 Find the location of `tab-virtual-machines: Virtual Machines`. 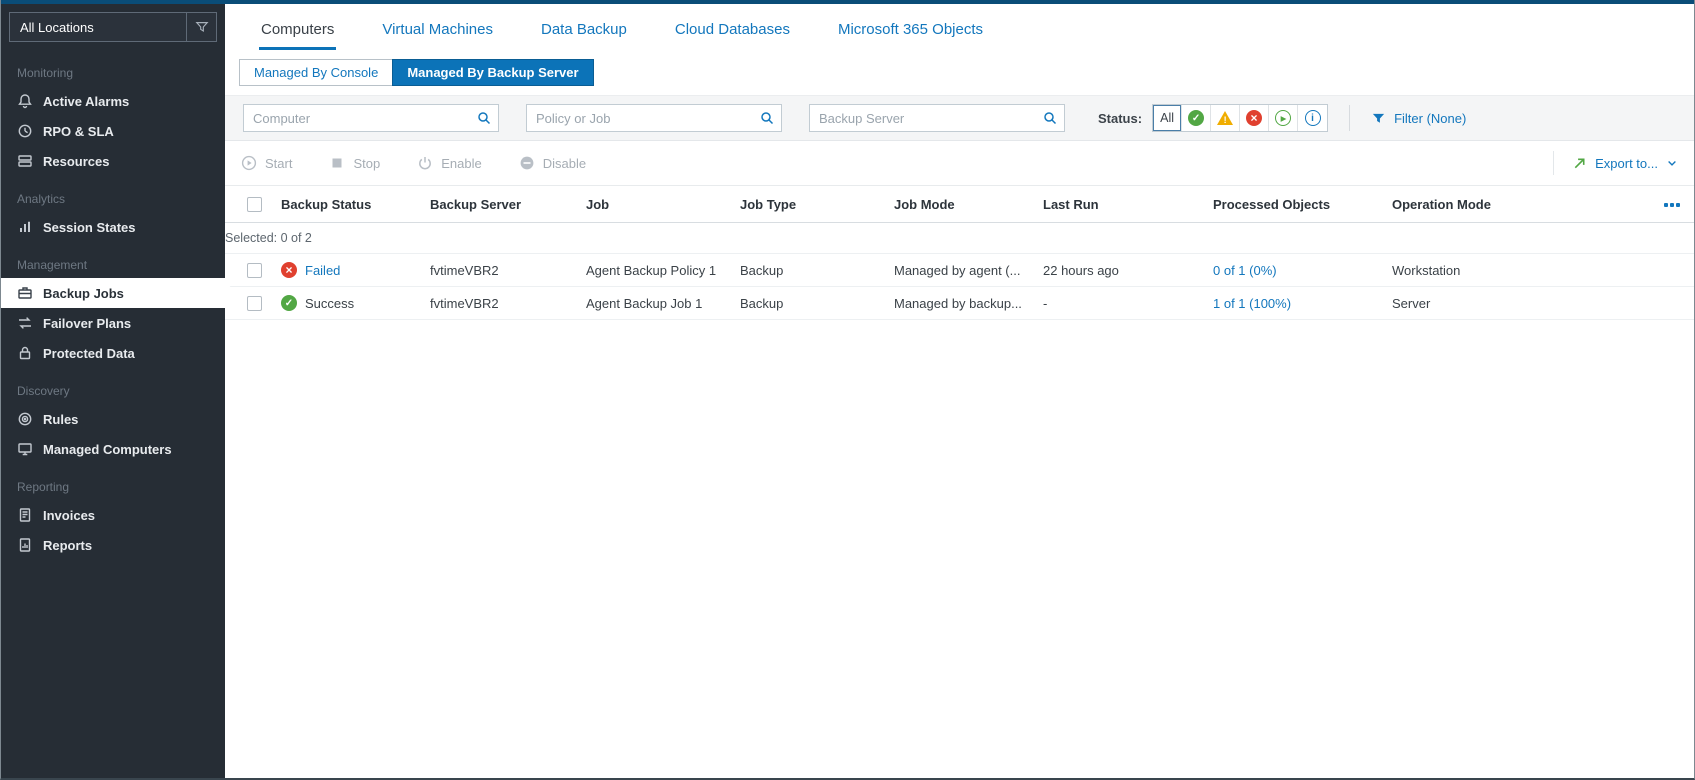

tab-virtual-machines: Virtual Machines is located at coordinates (437, 29).